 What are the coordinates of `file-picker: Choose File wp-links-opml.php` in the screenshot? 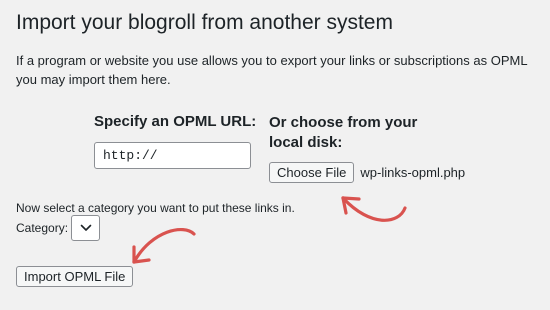 It's located at (367, 172).